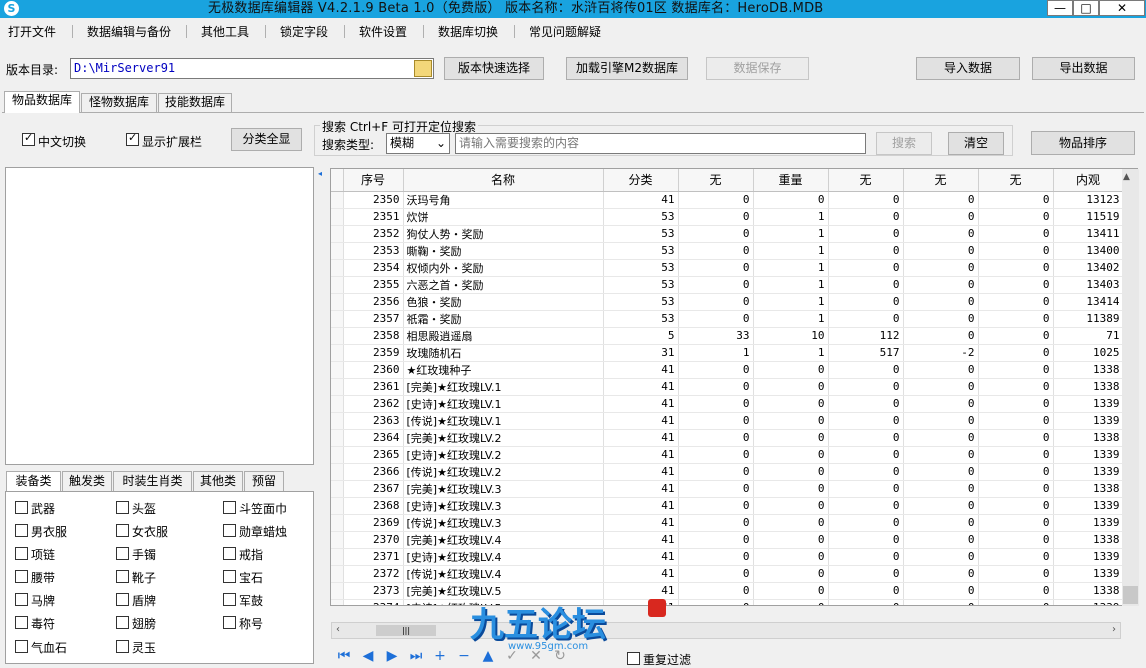 The width and height of the screenshot is (1146, 668). I want to click on add-record-icon: +, so click(440, 656).